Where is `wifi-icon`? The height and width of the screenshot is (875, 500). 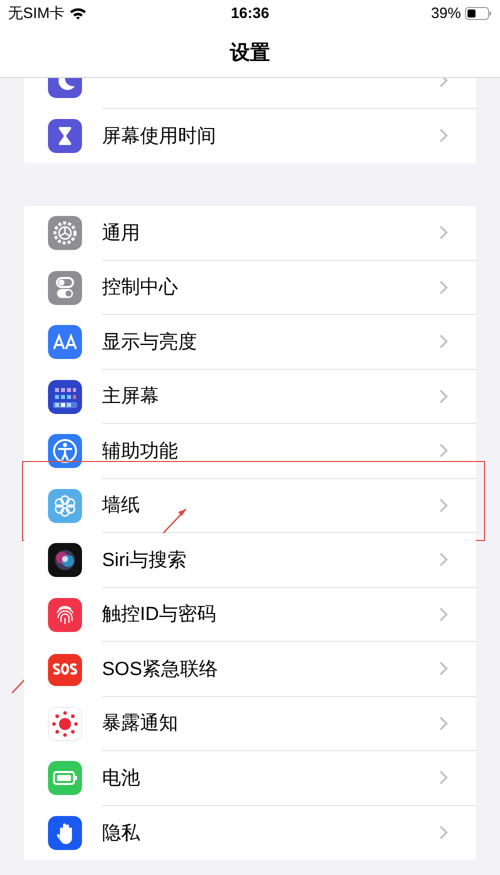
wifi-icon is located at coordinates (77, 13).